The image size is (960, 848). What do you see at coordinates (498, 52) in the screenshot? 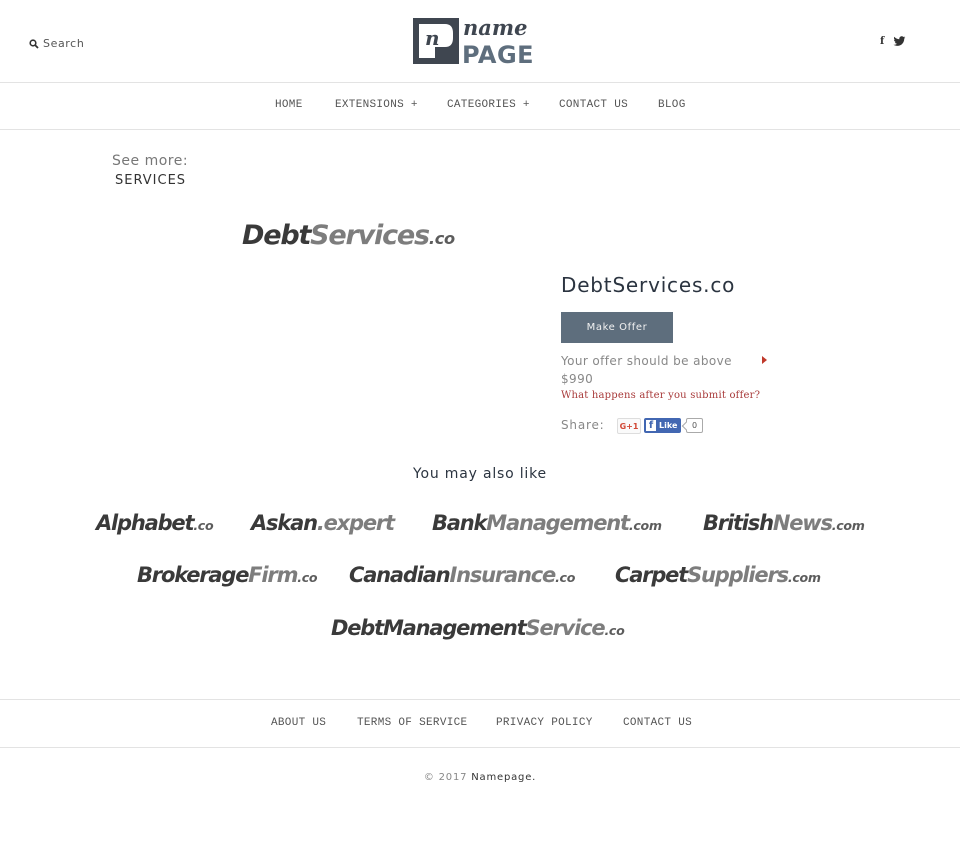
I see `logo-bottom-word: PAGE` at bounding box center [498, 52].